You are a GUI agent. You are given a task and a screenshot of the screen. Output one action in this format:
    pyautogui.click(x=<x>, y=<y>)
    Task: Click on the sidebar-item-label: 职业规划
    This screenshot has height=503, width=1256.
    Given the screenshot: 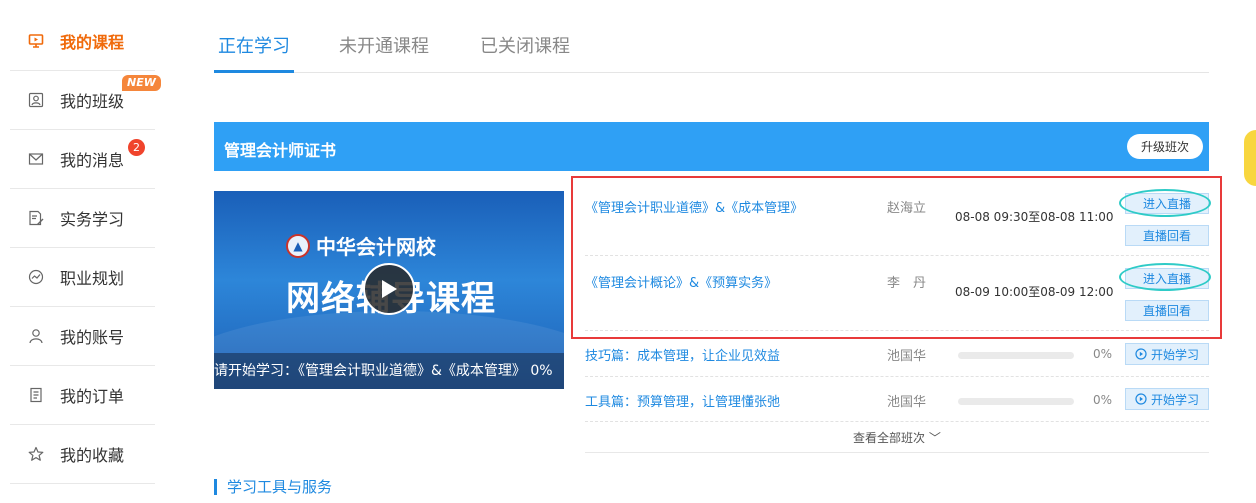 What is the action you would take?
    pyautogui.click(x=92, y=278)
    